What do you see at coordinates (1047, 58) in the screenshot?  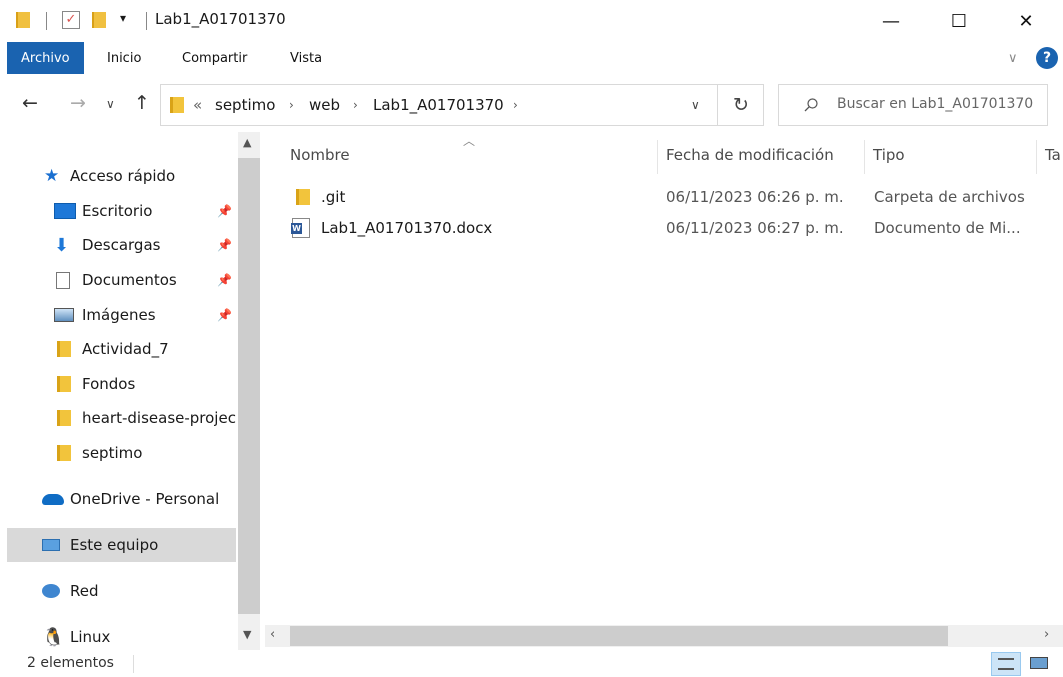 I see `help-icon: ?` at bounding box center [1047, 58].